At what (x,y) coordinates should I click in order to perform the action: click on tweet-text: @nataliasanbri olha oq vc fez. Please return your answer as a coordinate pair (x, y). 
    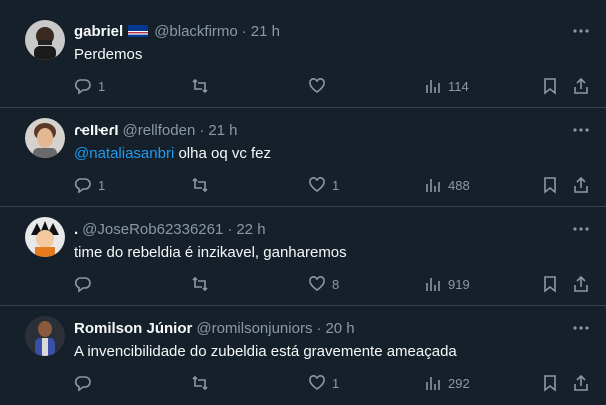
    Looking at the image, I should click on (172, 153).